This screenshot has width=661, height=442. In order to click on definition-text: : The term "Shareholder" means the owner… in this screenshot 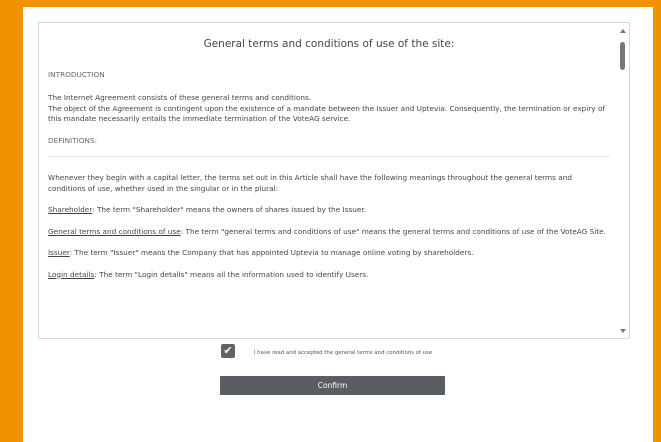, I will do `click(229, 209)`.